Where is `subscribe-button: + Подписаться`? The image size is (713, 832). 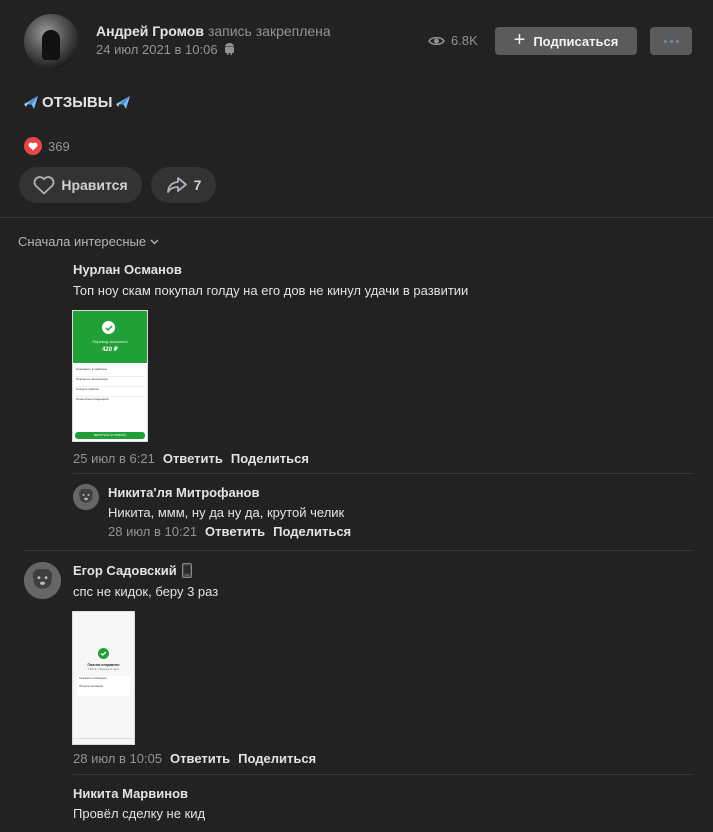
subscribe-button: + Подписаться is located at coordinates (566, 41).